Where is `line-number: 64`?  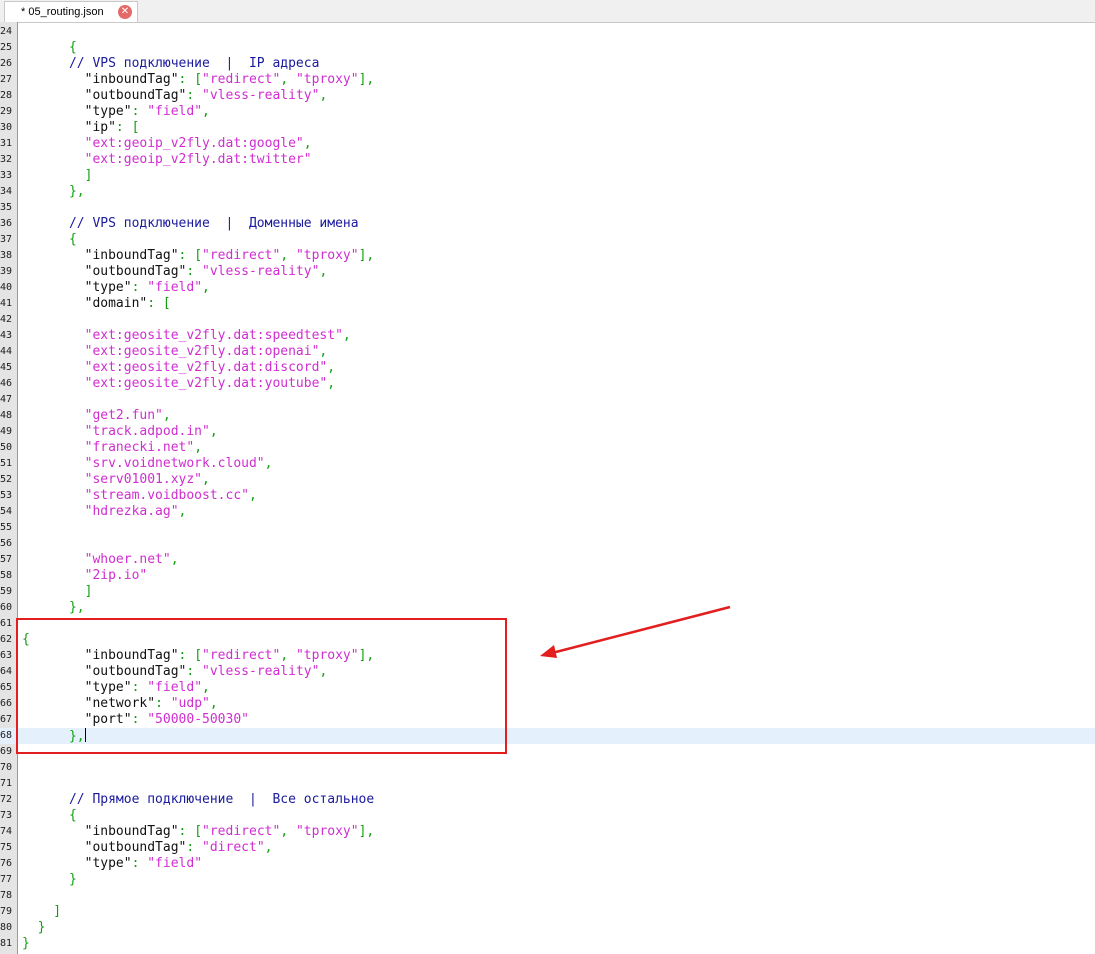
line-number: 64 is located at coordinates (6, 671).